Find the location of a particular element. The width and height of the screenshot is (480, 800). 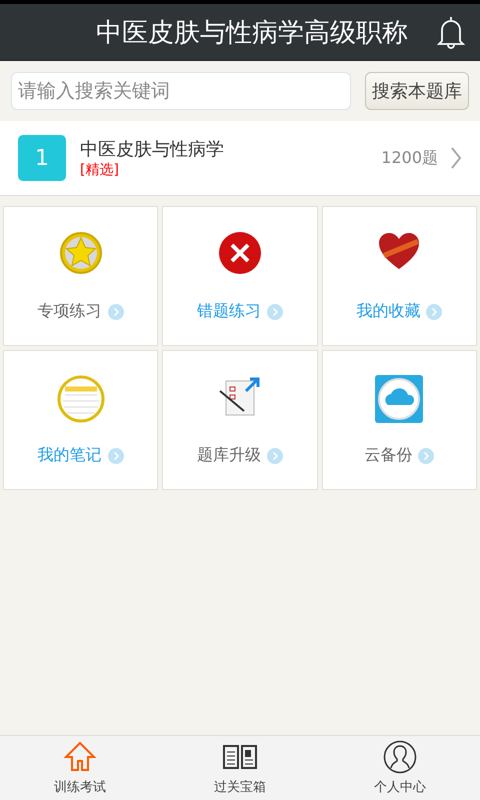

tile-label: 我的收藏 is located at coordinates (388, 311).